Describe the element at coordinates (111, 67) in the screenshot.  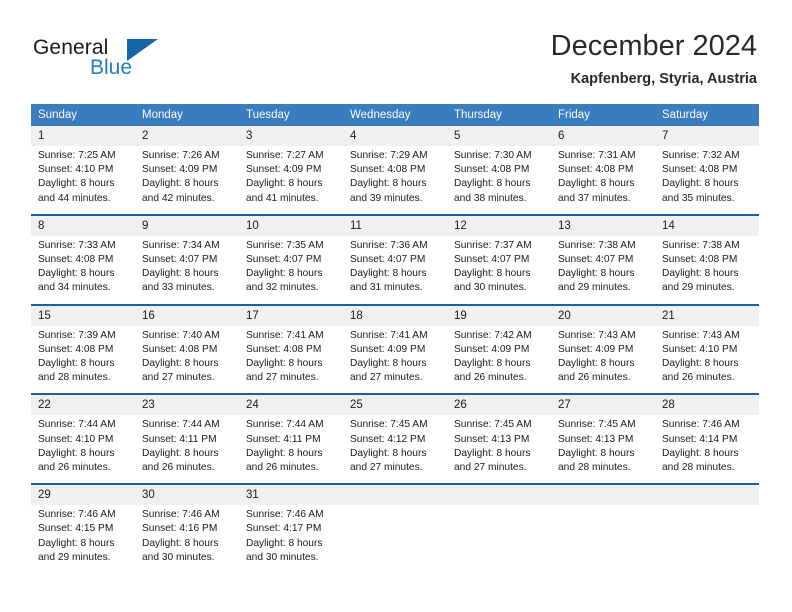
I see `logo-text-blue: Blue` at that location.